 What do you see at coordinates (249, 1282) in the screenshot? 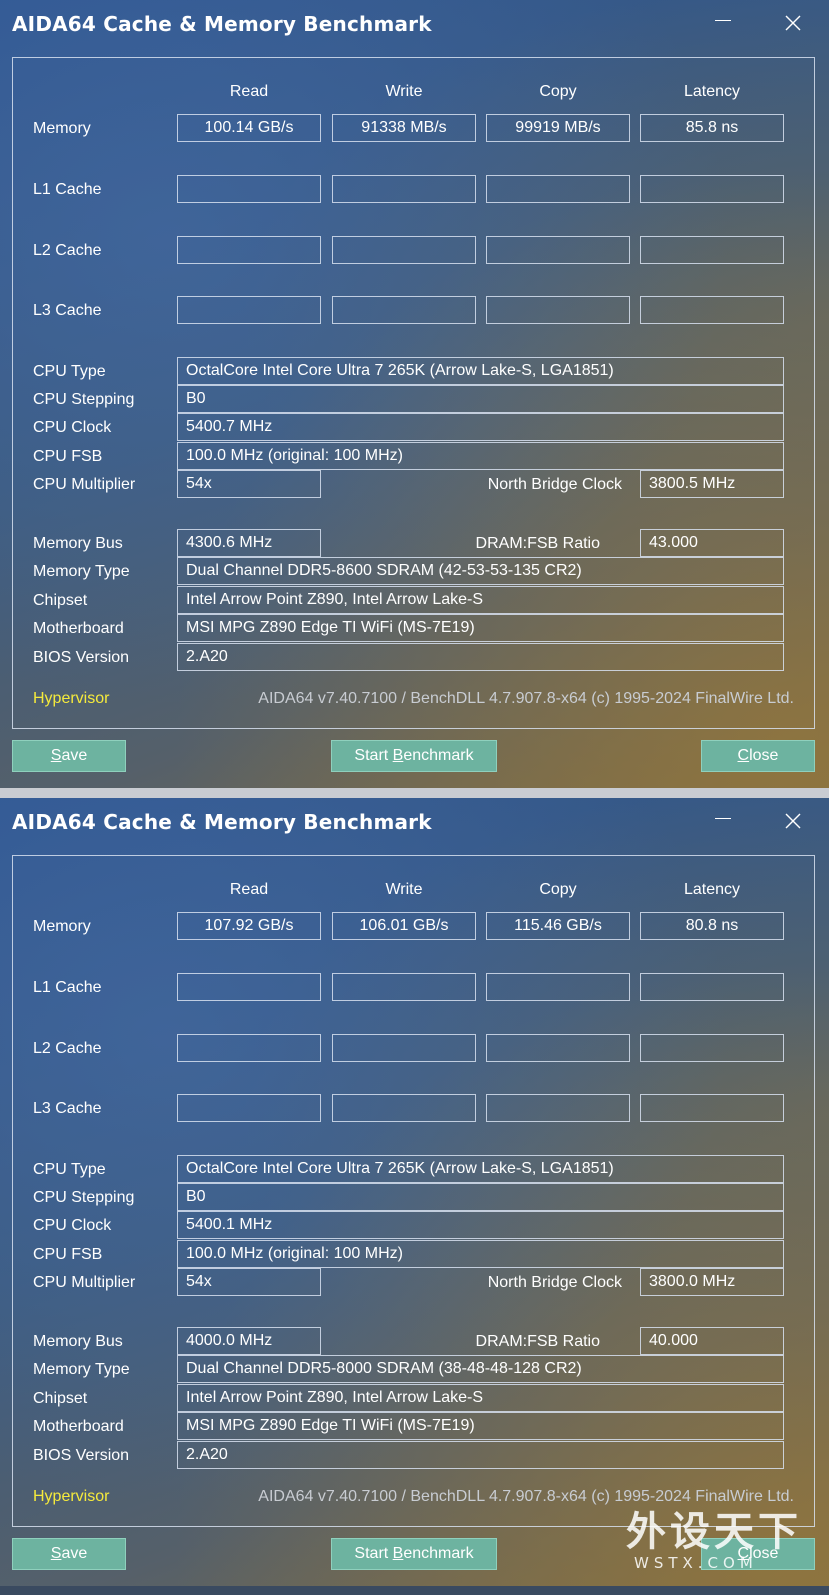
I see `cpu-multiplier-value: 54x` at bounding box center [249, 1282].